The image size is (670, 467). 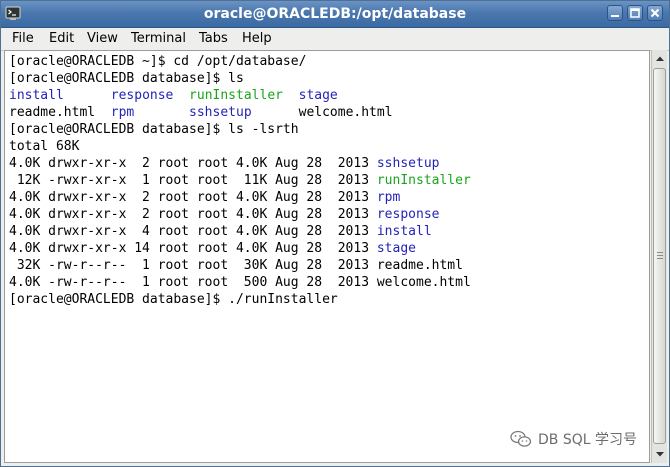 What do you see at coordinates (158, 61) in the screenshot?
I see `terminal-text-segment: [oracle@ORACLEDB ~]$ cd /opt/database/` at bounding box center [158, 61].